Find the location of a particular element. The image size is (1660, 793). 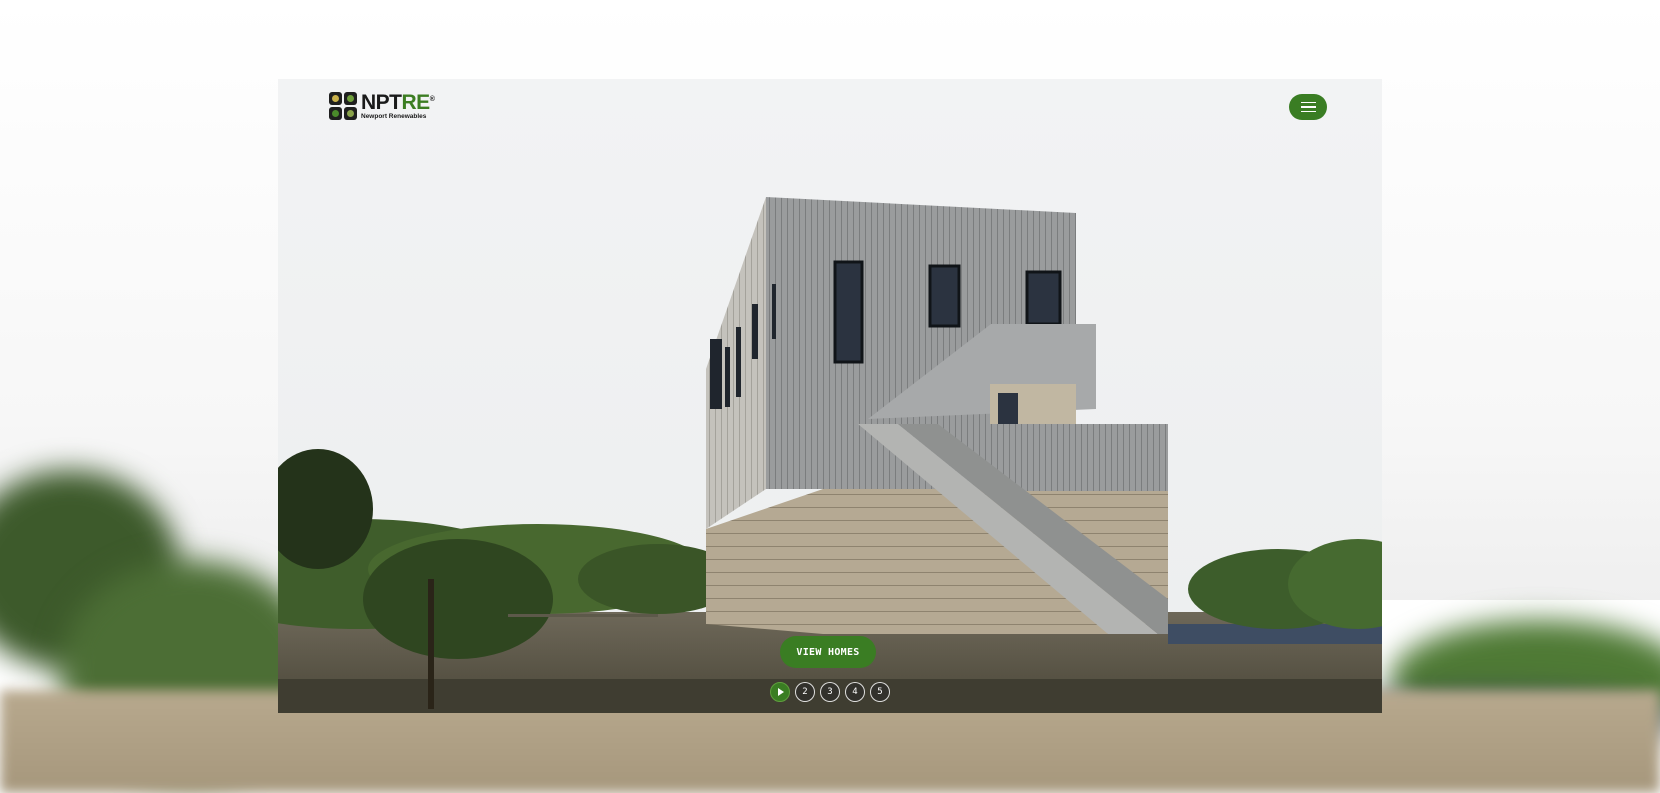

slide-dot-5: 5 is located at coordinates (880, 692).